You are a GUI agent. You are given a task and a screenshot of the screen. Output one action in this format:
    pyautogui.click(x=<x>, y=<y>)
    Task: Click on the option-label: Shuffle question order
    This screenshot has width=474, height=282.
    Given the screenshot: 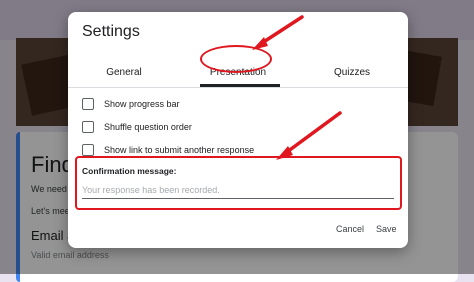 What is the action you would take?
    pyautogui.click(x=148, y=127)
    